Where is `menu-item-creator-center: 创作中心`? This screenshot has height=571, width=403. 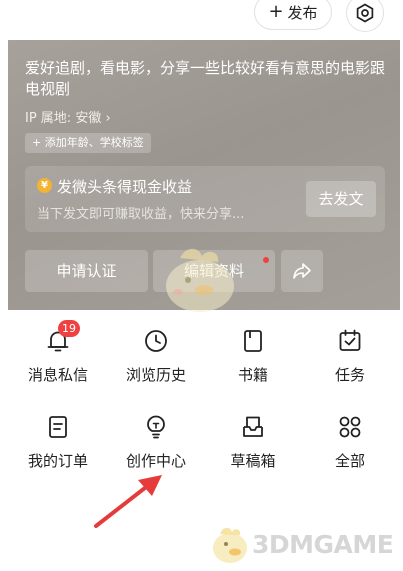 menu-item-creator-center: 创作中心 is located at coordinates (156, 444).